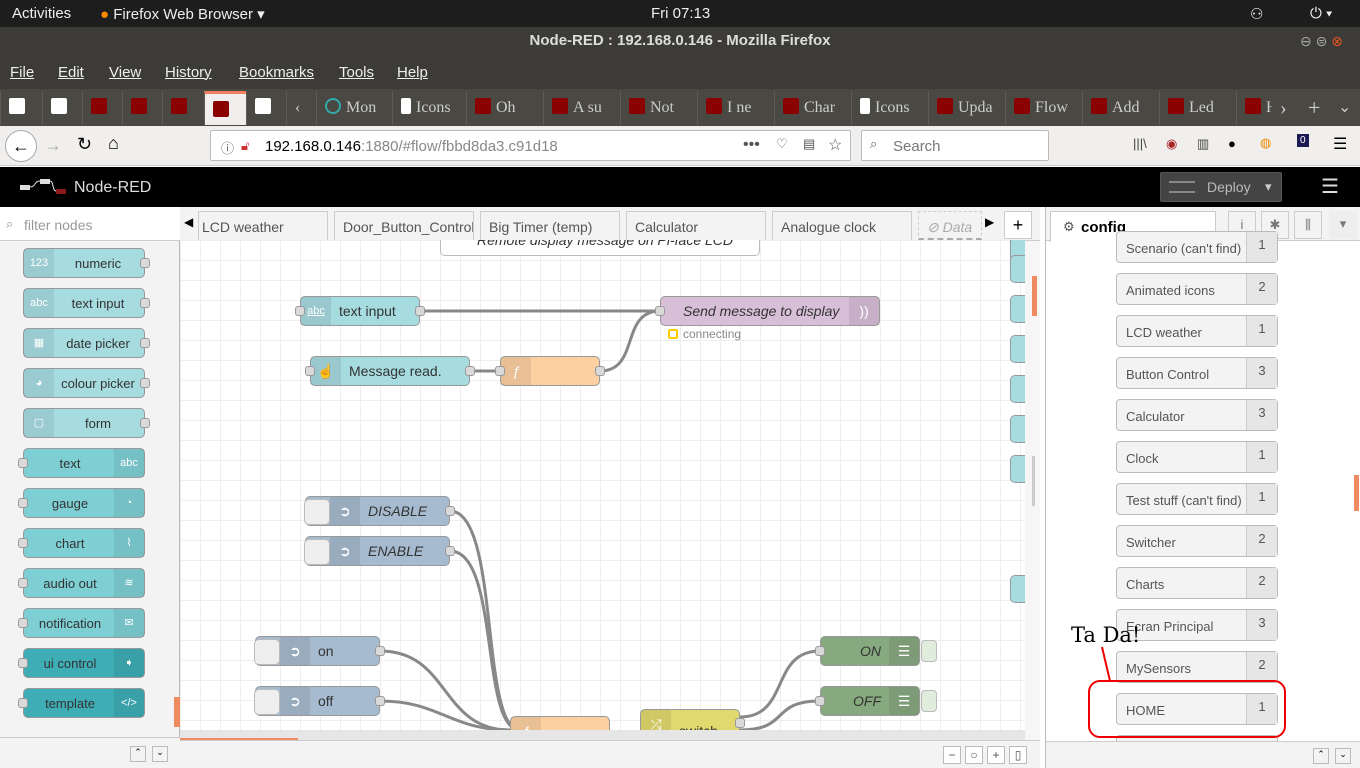 This screenshot has height=768, width=1360. I want to click on menu-bookmarks: Bookmarks, so click(276, 72).